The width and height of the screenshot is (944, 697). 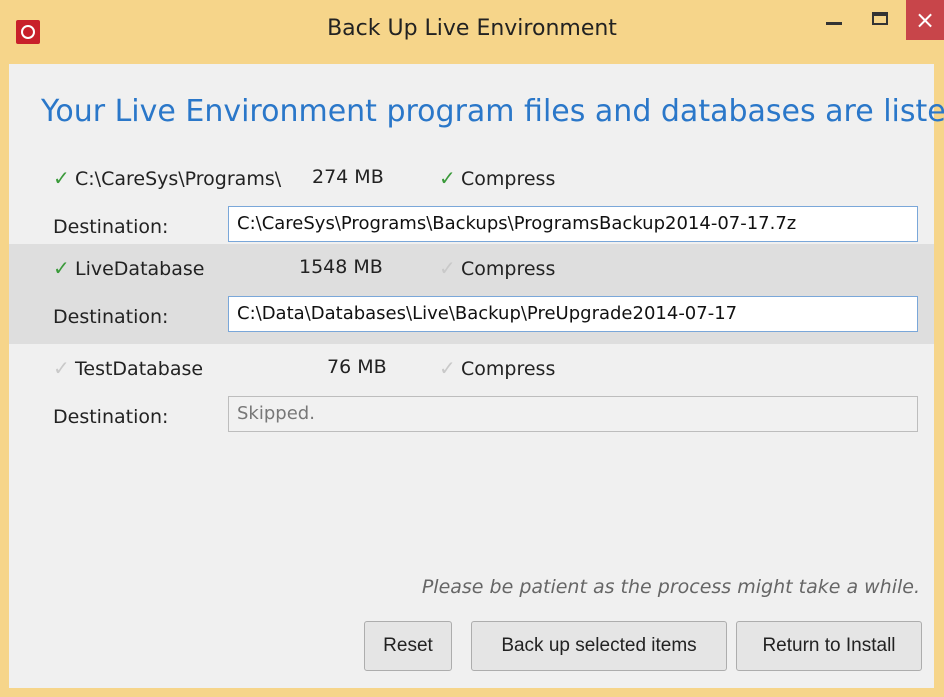 I want to click on item-size: 274 MB, so click(x=348, y=177).